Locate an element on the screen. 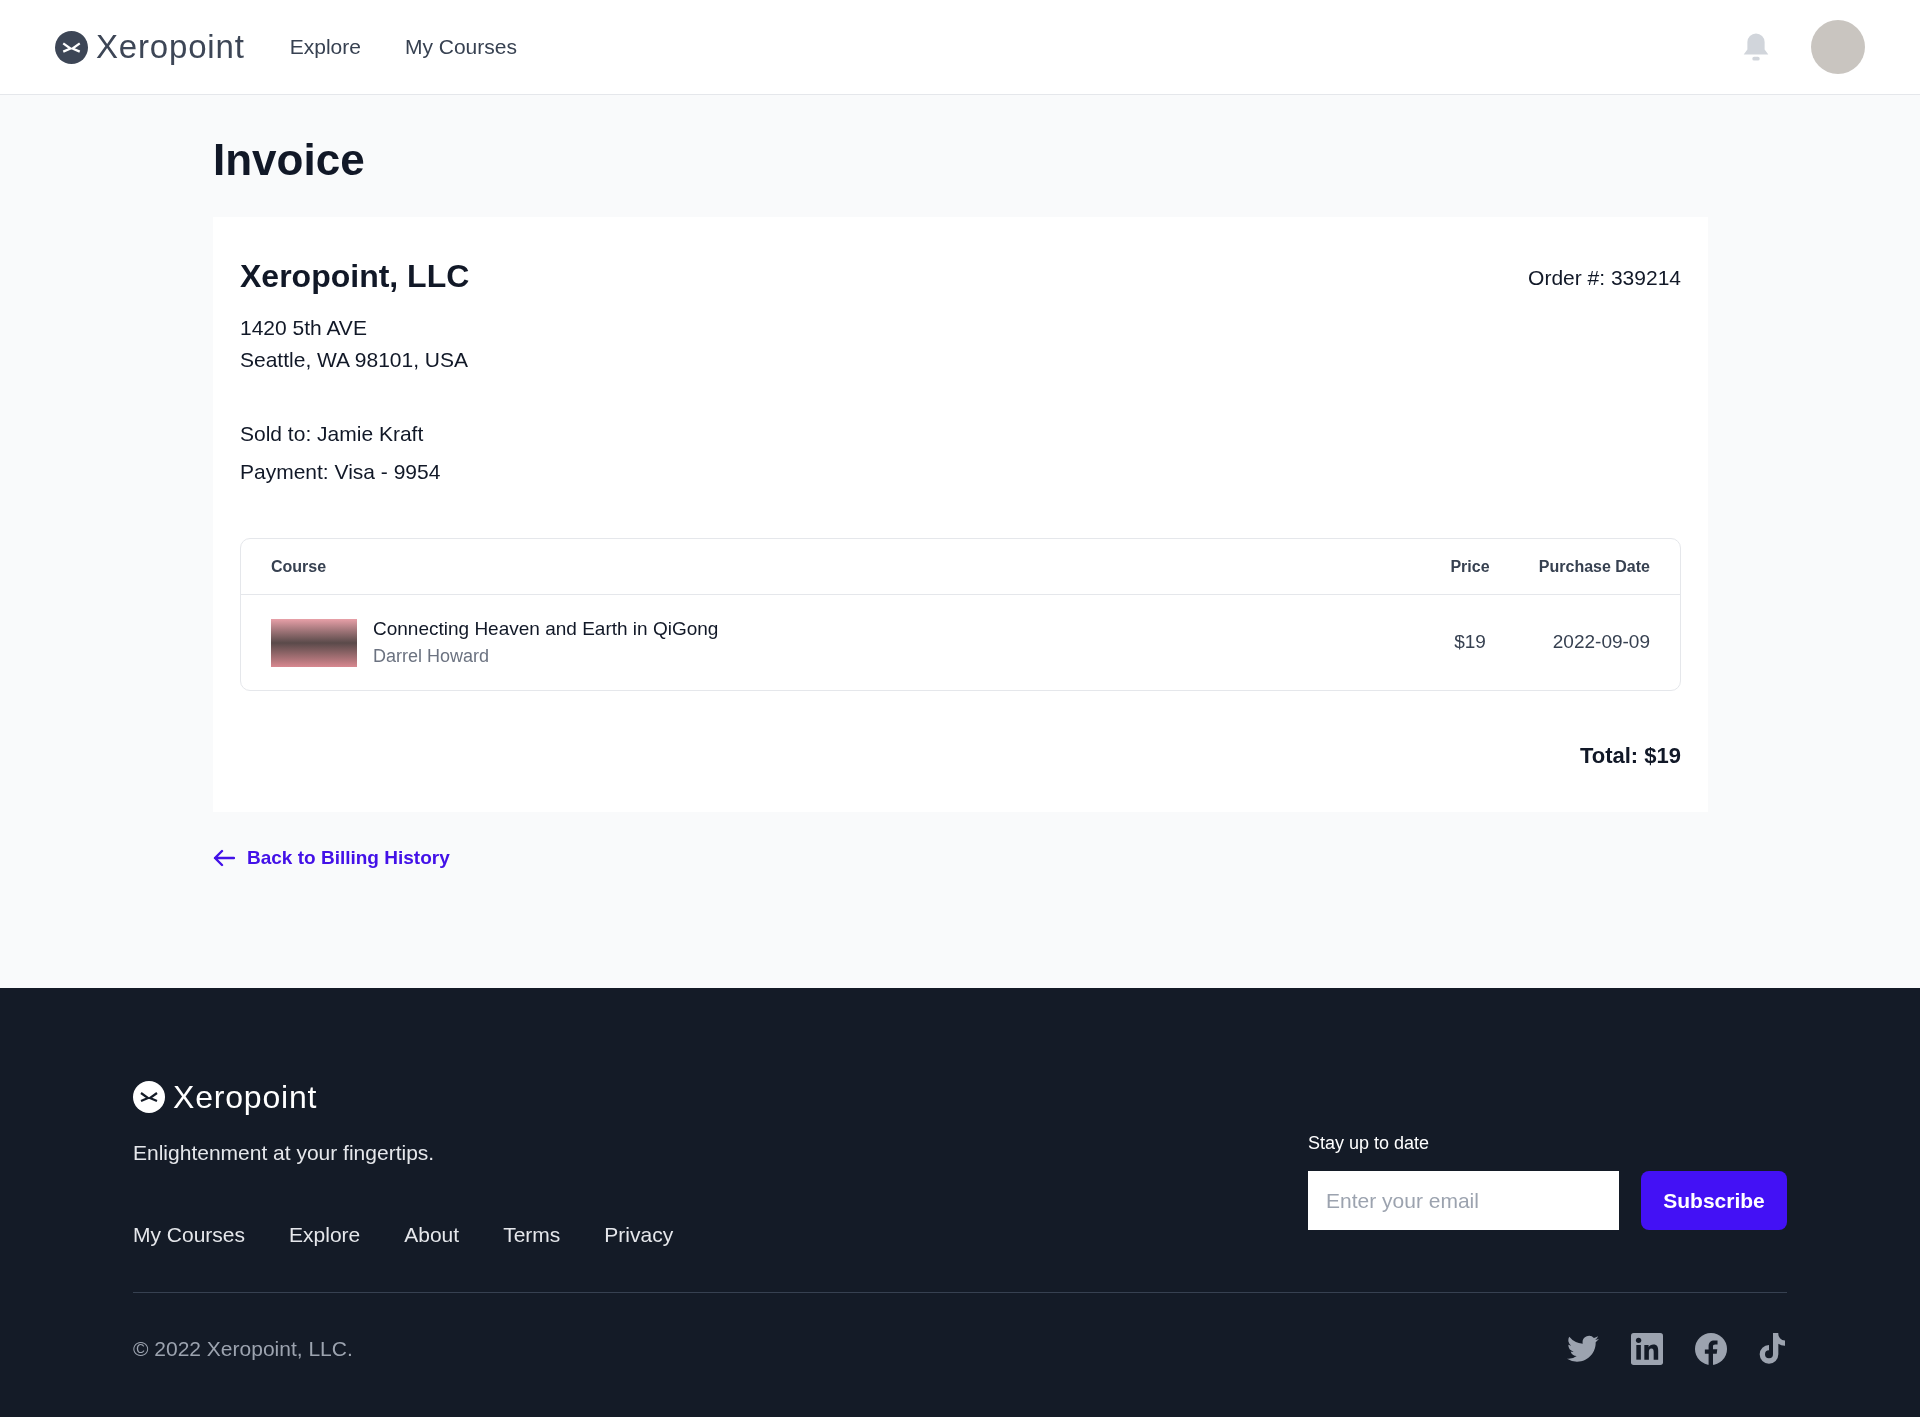 The height and width of the screenshot is (1417, 1920). email-field: Enter your email is located at coordinates (1463, 1200).